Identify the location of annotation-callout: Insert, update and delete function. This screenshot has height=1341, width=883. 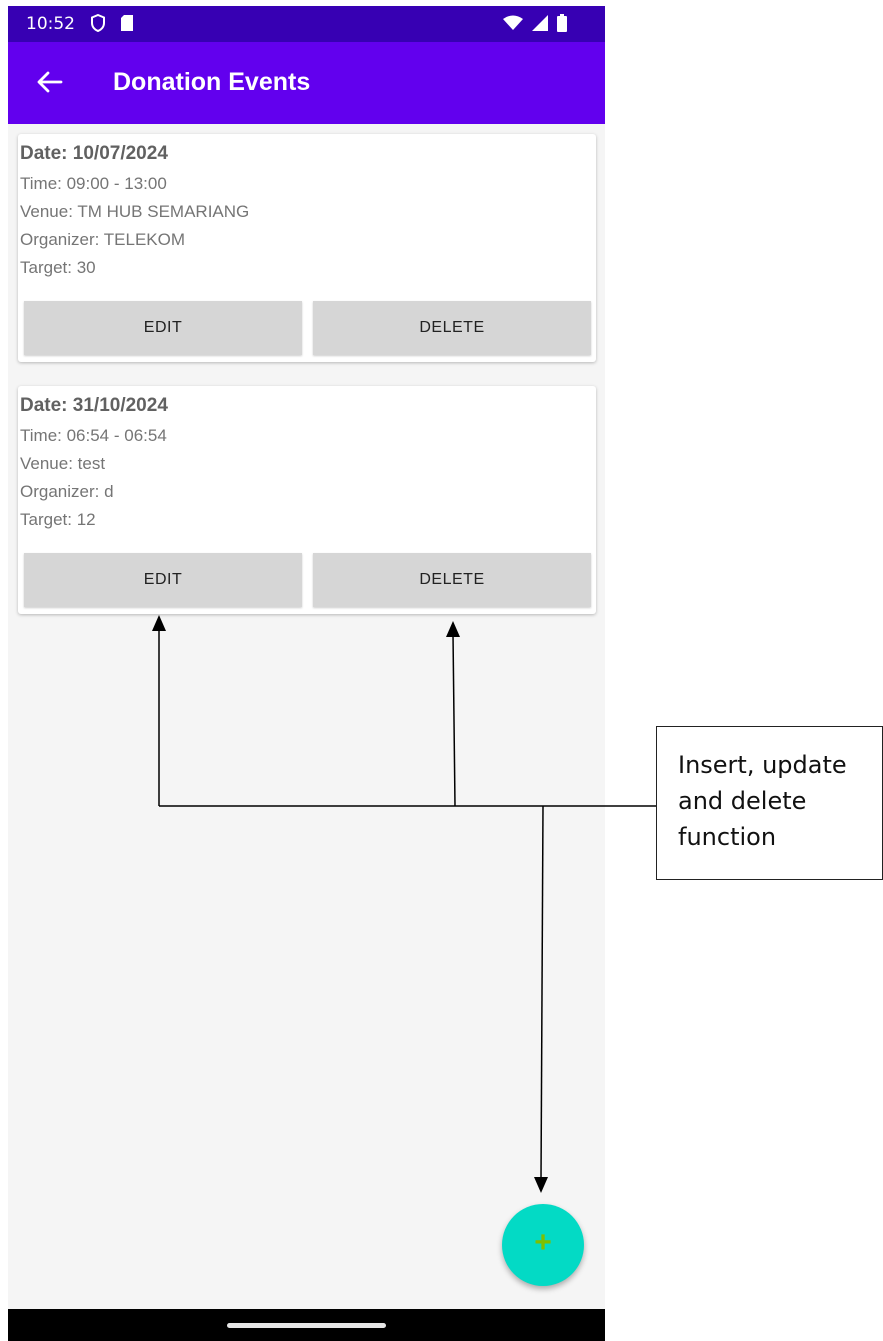
(769, 803).